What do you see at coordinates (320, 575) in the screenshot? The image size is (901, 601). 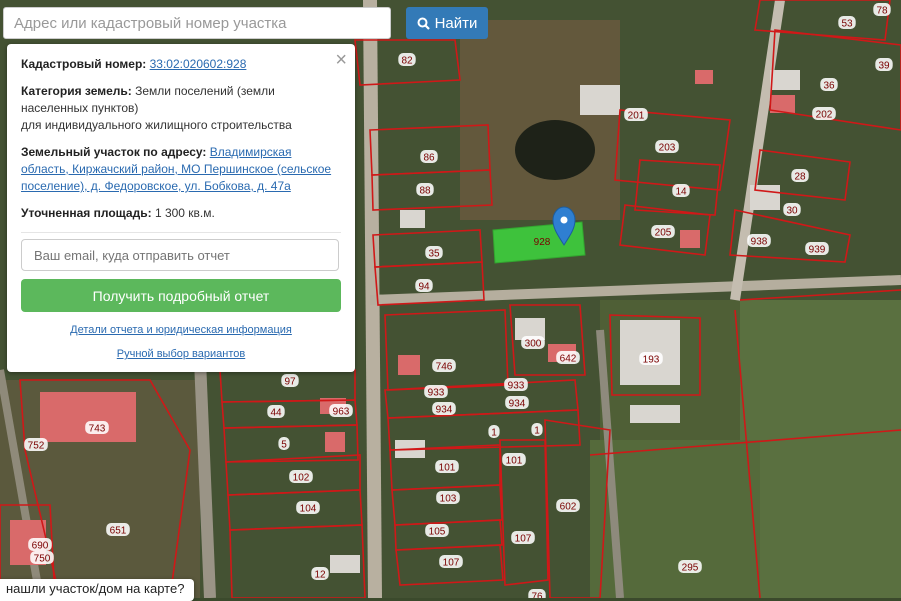 I see `parcel-number-label: 12` at bounding box center [320, 575].